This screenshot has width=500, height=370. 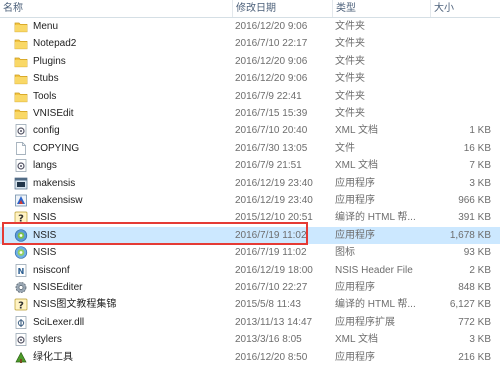 I want to click on file-row: NSIS 2016/7/19 11:02 应用程序 1,678 KB, so click(x=250, y=235).